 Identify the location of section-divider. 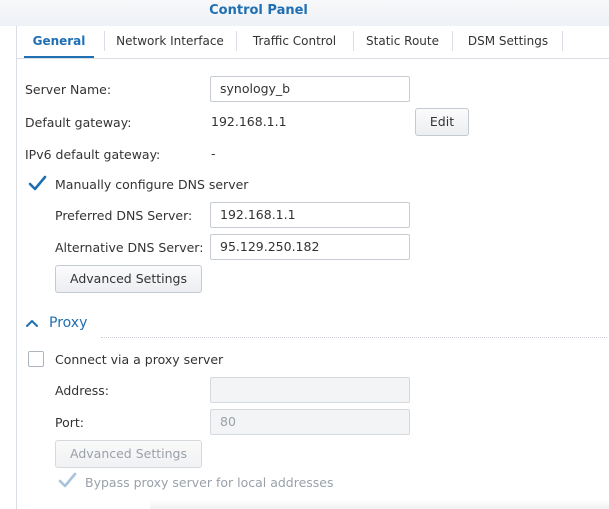
(354, 337).